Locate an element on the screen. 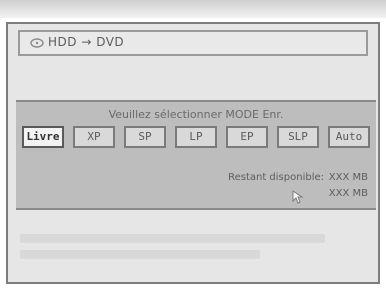 This screenshot has width=386, height=289. mode-button-label: SP is located at coordinates (145, 136).